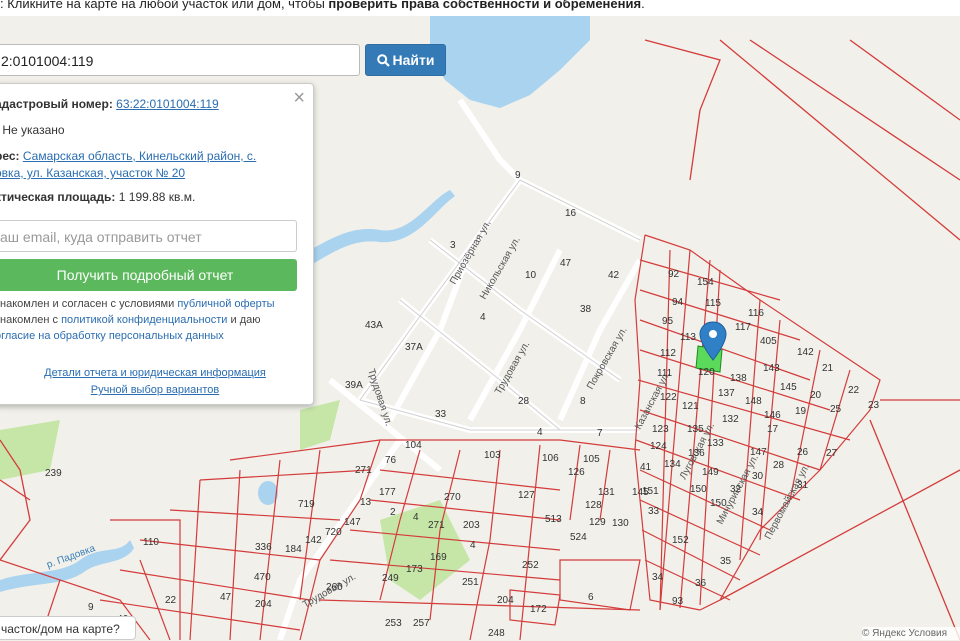 The width and height of the screenshot is (960, 641). Describe the element at coordinates (538, 609) in the screenshot. I see `parcel-number: 172` at that location.